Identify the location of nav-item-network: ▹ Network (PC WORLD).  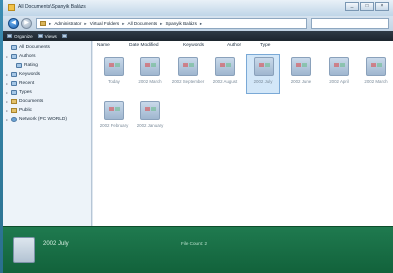
(36, 119).